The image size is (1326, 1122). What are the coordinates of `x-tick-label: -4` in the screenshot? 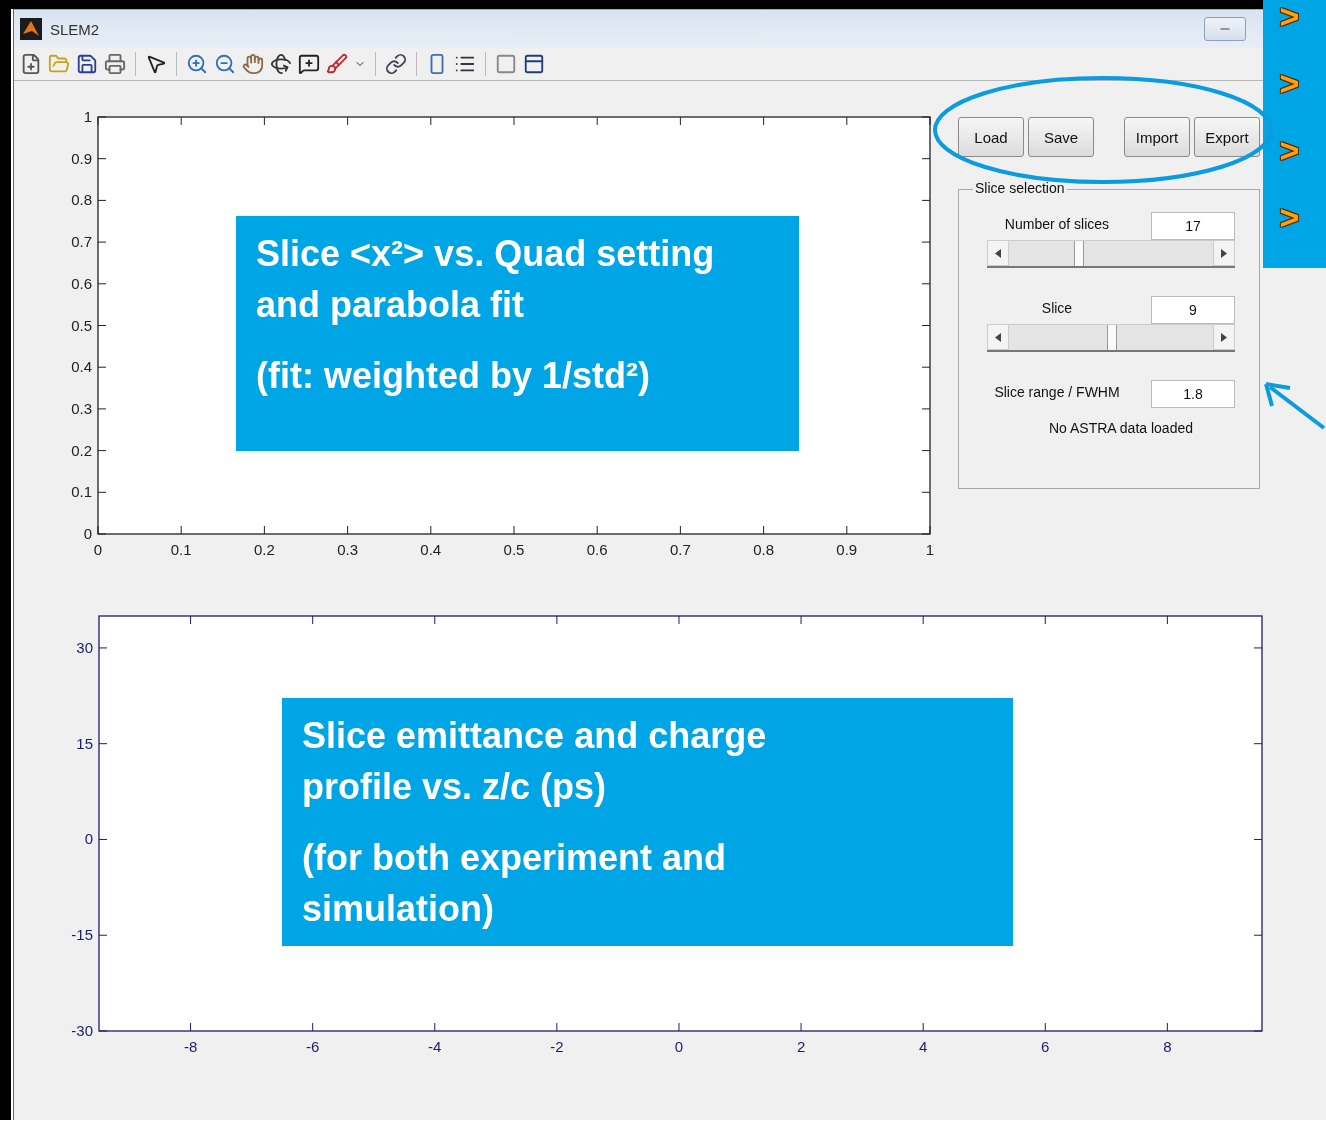 It's located at (435, 1046).